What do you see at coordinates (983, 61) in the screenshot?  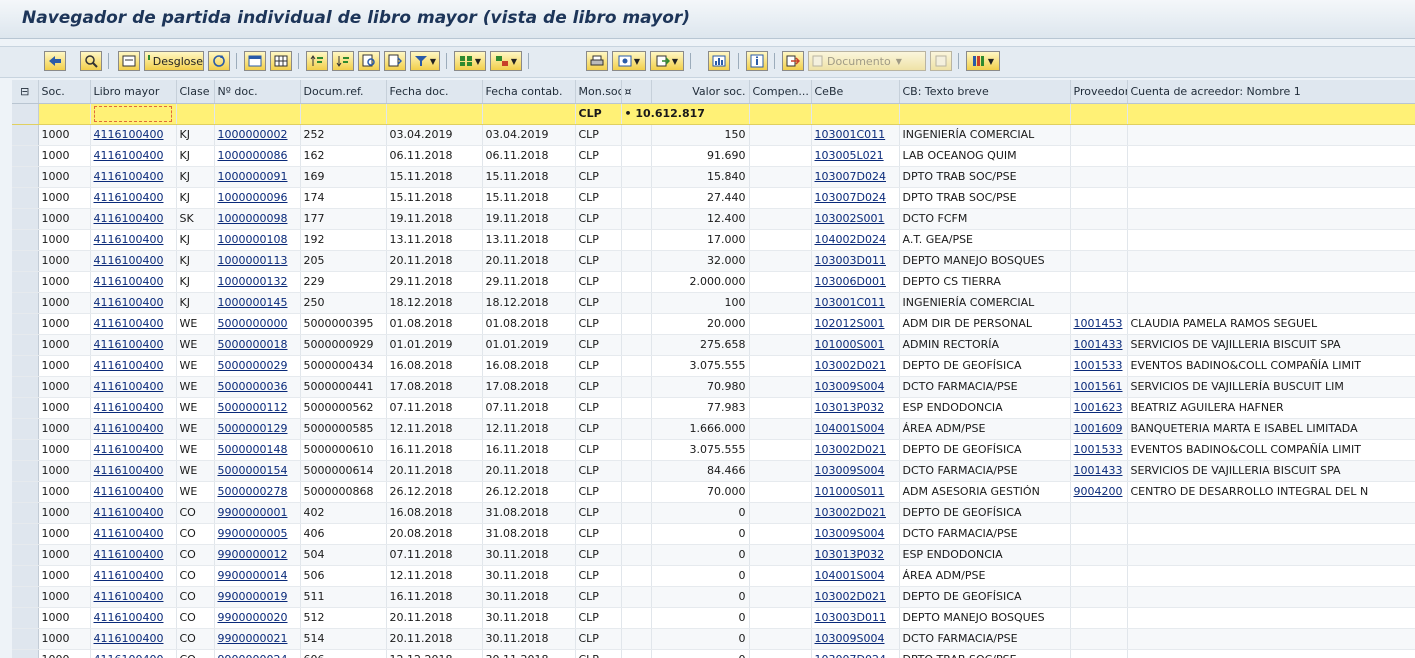 I see `layout-icon: ▼` at bounding box center [983, 61].